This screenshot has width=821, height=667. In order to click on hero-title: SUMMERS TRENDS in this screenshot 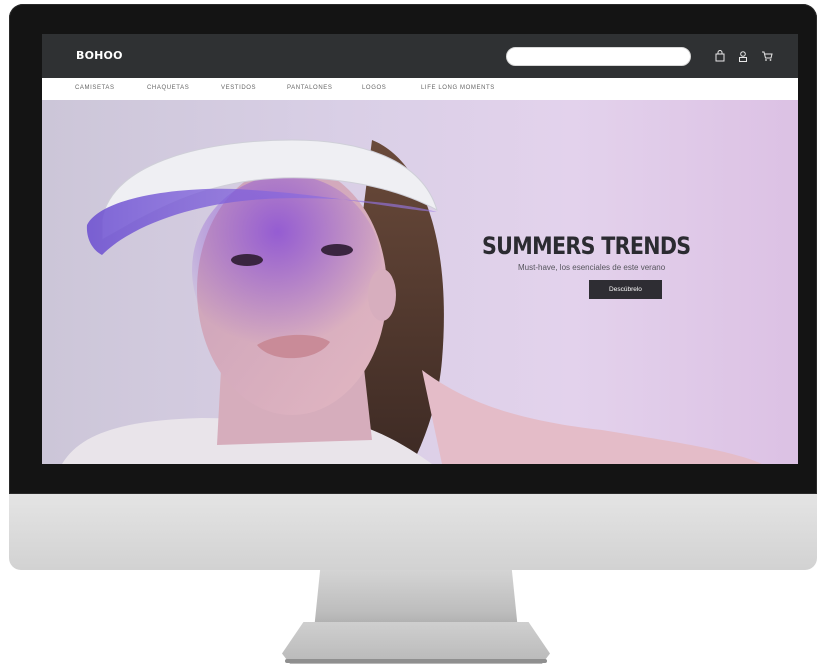, I will do `click(586, 246)`.